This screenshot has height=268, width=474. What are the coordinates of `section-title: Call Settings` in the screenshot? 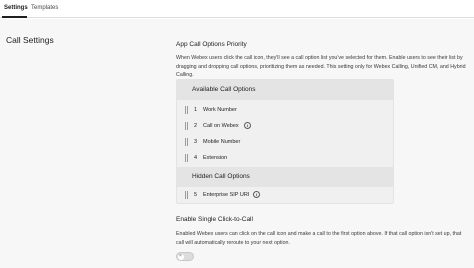 It's located at (30, 40).